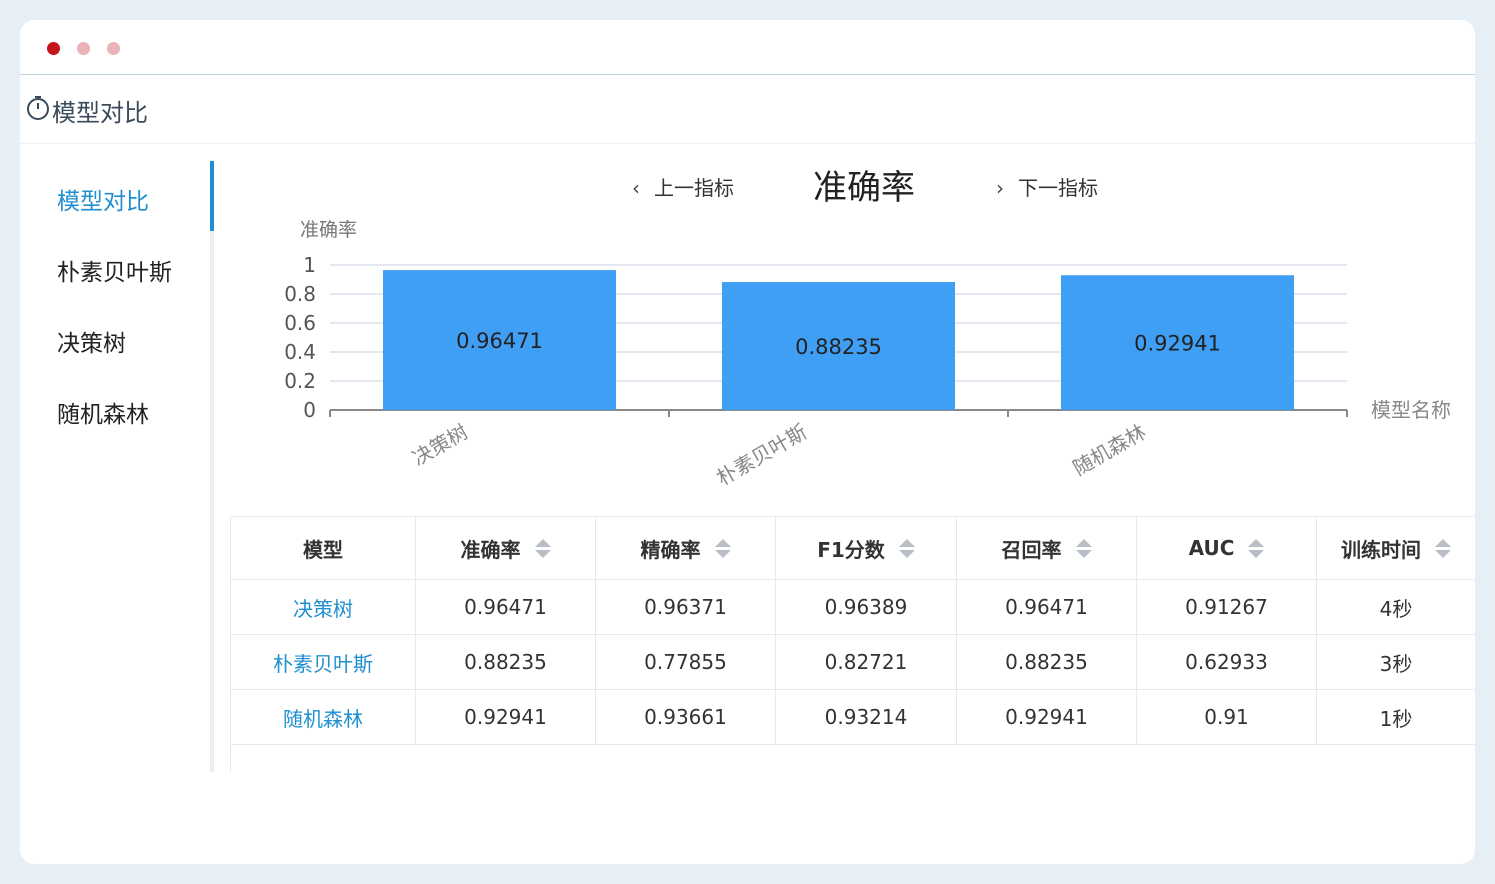  What do you see at coordinates (686, 607) in the screenshot?
I see `table-cell: 0.96371` at bounding box center [686, 607].